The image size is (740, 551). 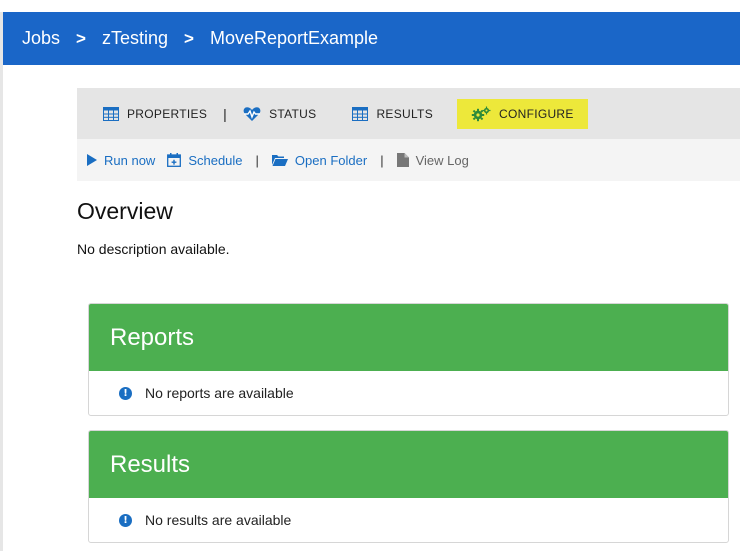 I want to click on breadcrumb-current: MoveReportExample, so click(x=294, y=38).